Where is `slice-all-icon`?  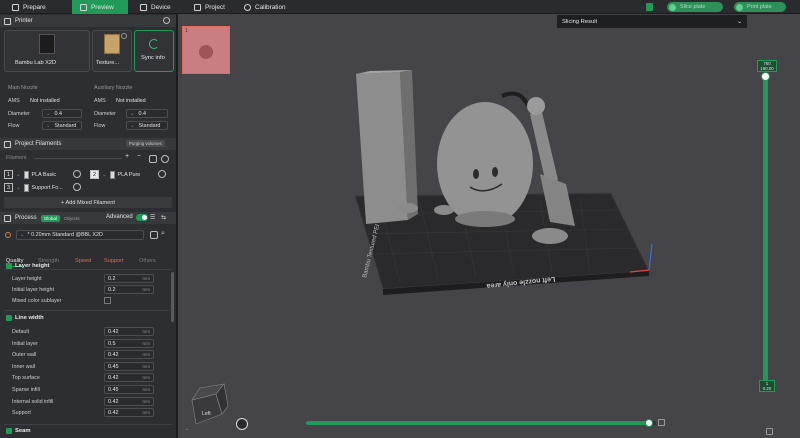 slice-all-icon is located at coordinates (649, 7).